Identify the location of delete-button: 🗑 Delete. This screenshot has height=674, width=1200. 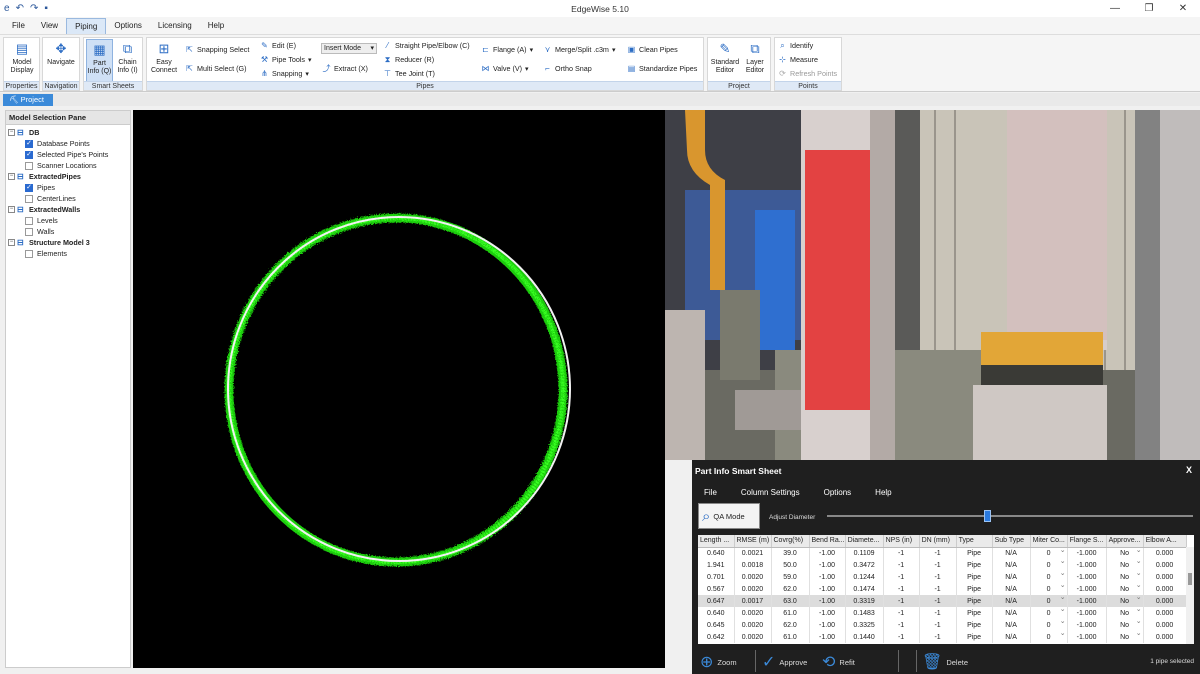
(945, 662).